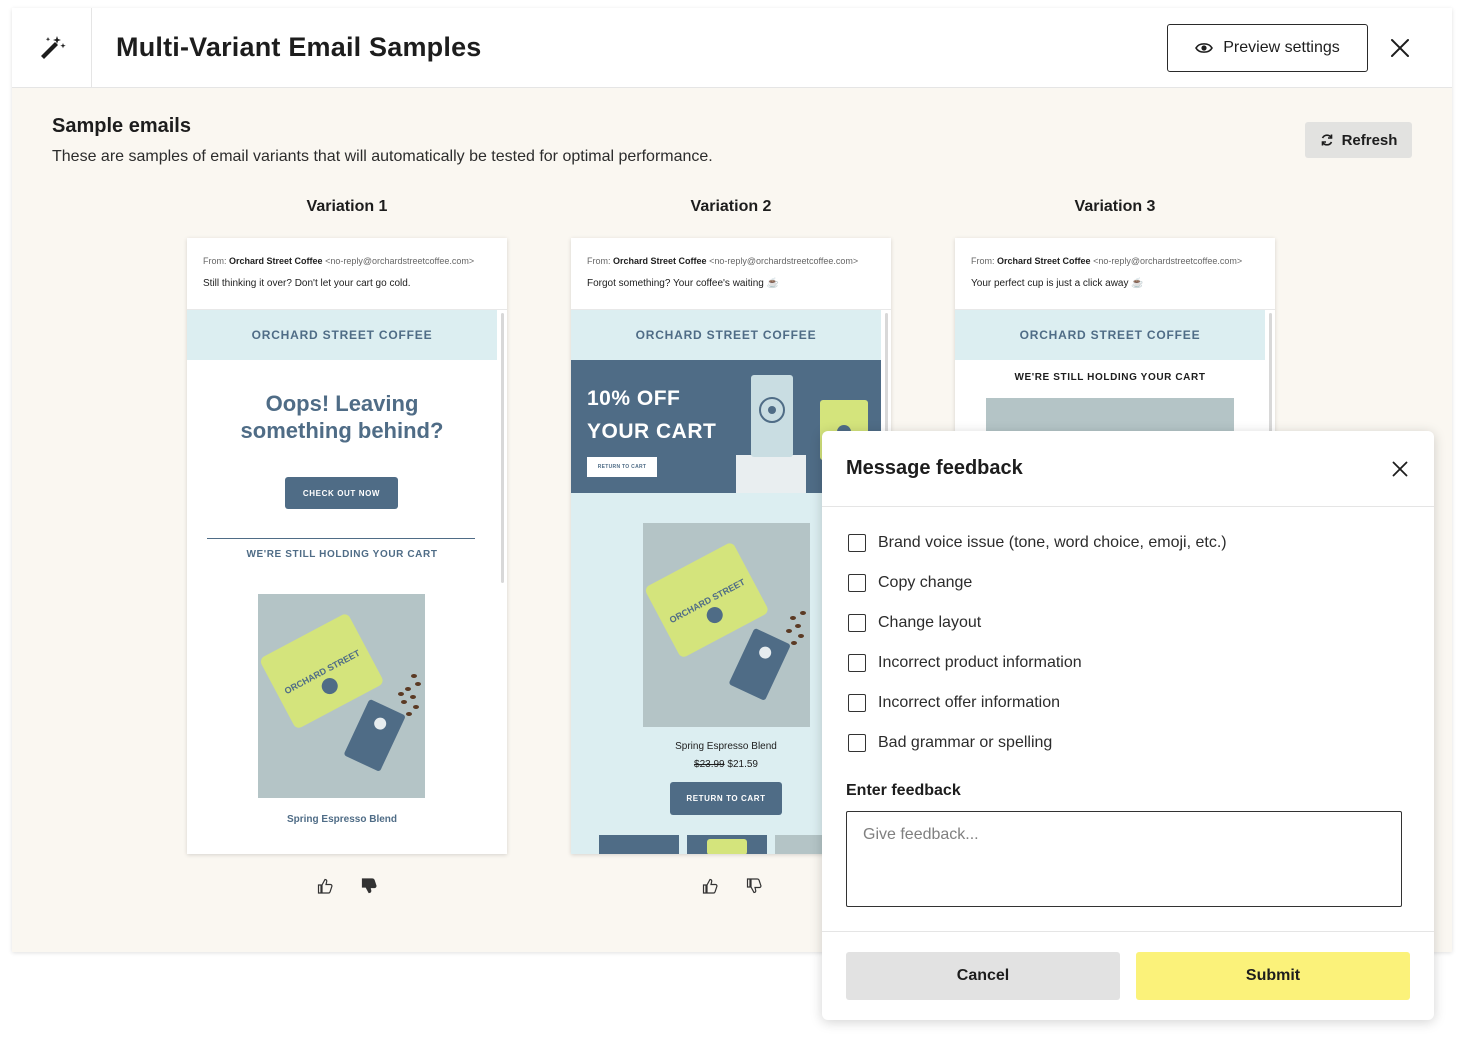 This screenshot has width=1464, height=1040. I want to click on section-title: Sample emails, so click(121, 126).